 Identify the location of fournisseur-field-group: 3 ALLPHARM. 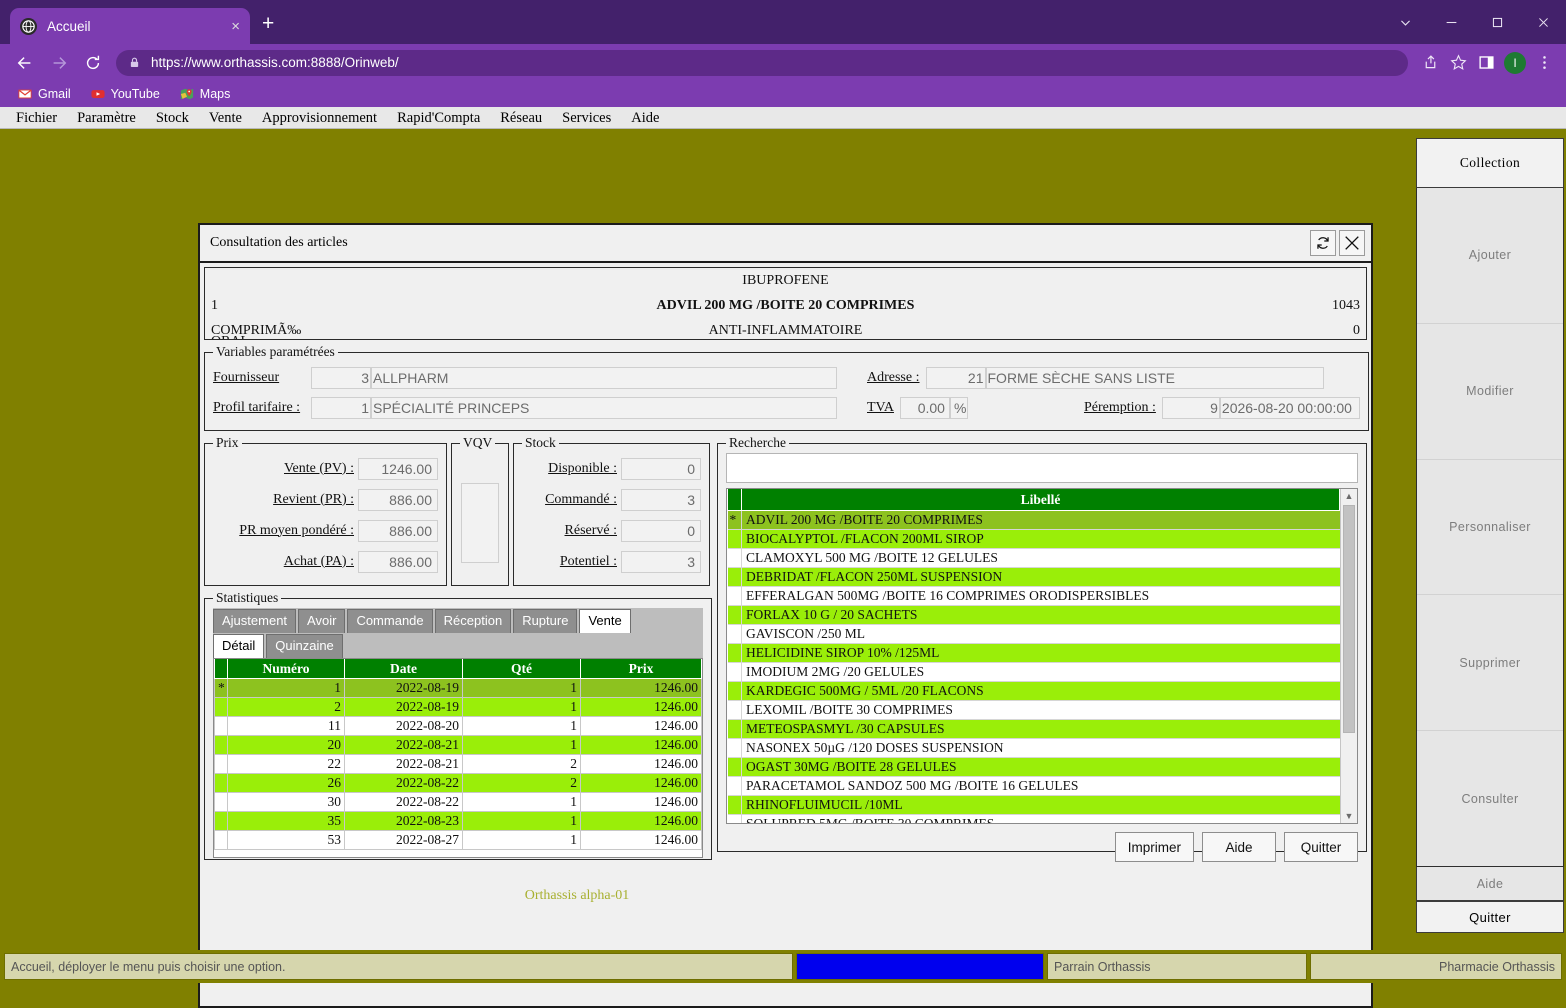
(574, 378).